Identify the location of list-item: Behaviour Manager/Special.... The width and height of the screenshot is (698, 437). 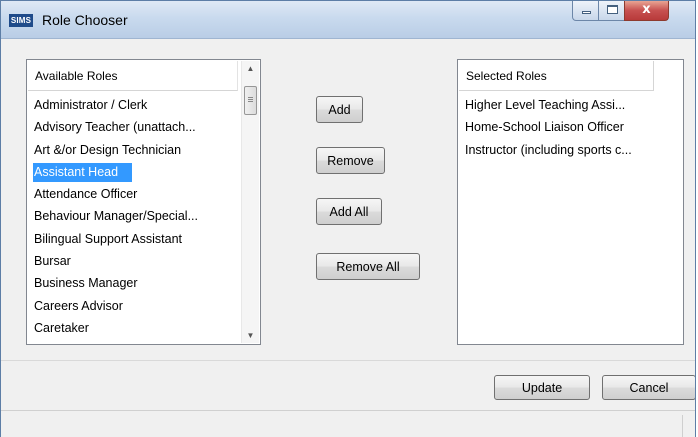
(113, 216).